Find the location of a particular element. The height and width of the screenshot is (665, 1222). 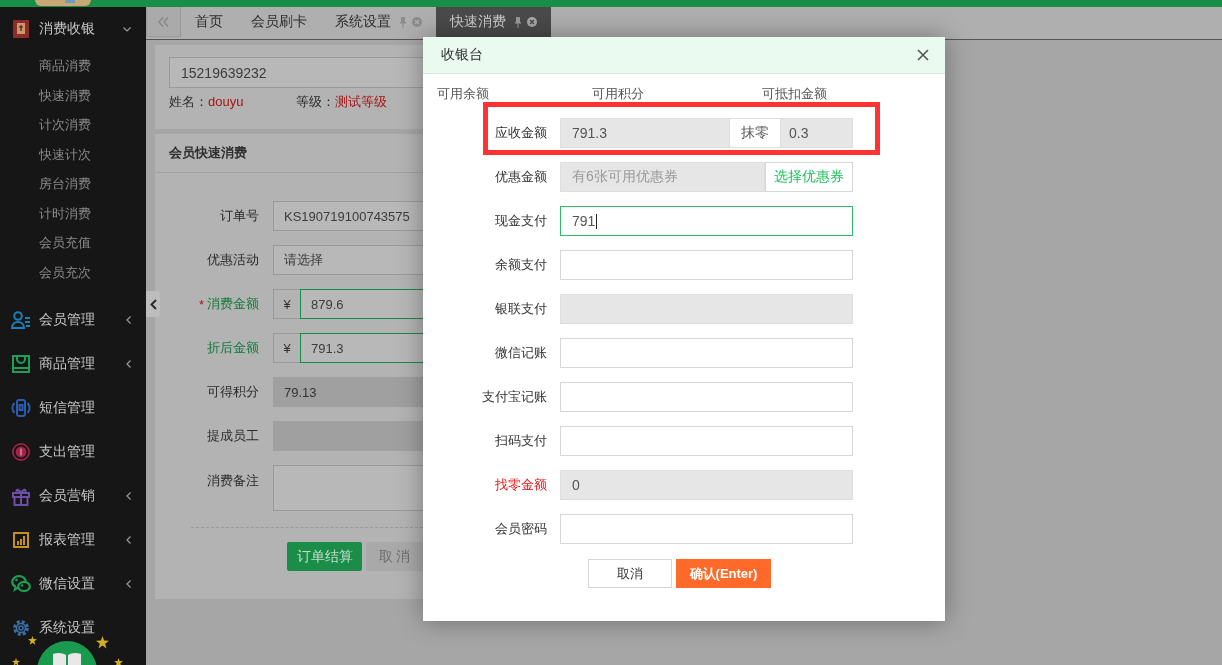

submenu-item: 会员充值 is located at coordinates (73, 243).